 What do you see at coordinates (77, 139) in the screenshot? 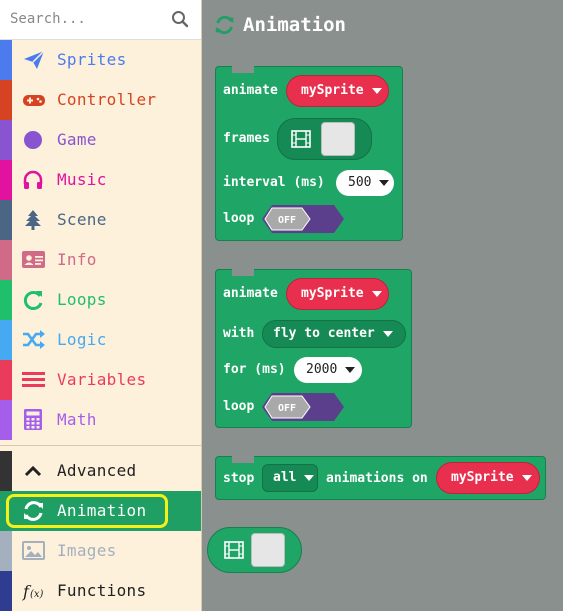
I see `sidebar-item-label: Game` at bounding box center [77, 139].